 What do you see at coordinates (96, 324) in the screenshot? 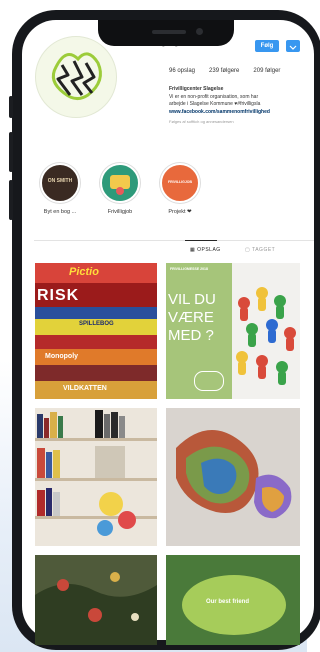
I see `post-text: SPILLEBOG` at bounding box center [96, 324].